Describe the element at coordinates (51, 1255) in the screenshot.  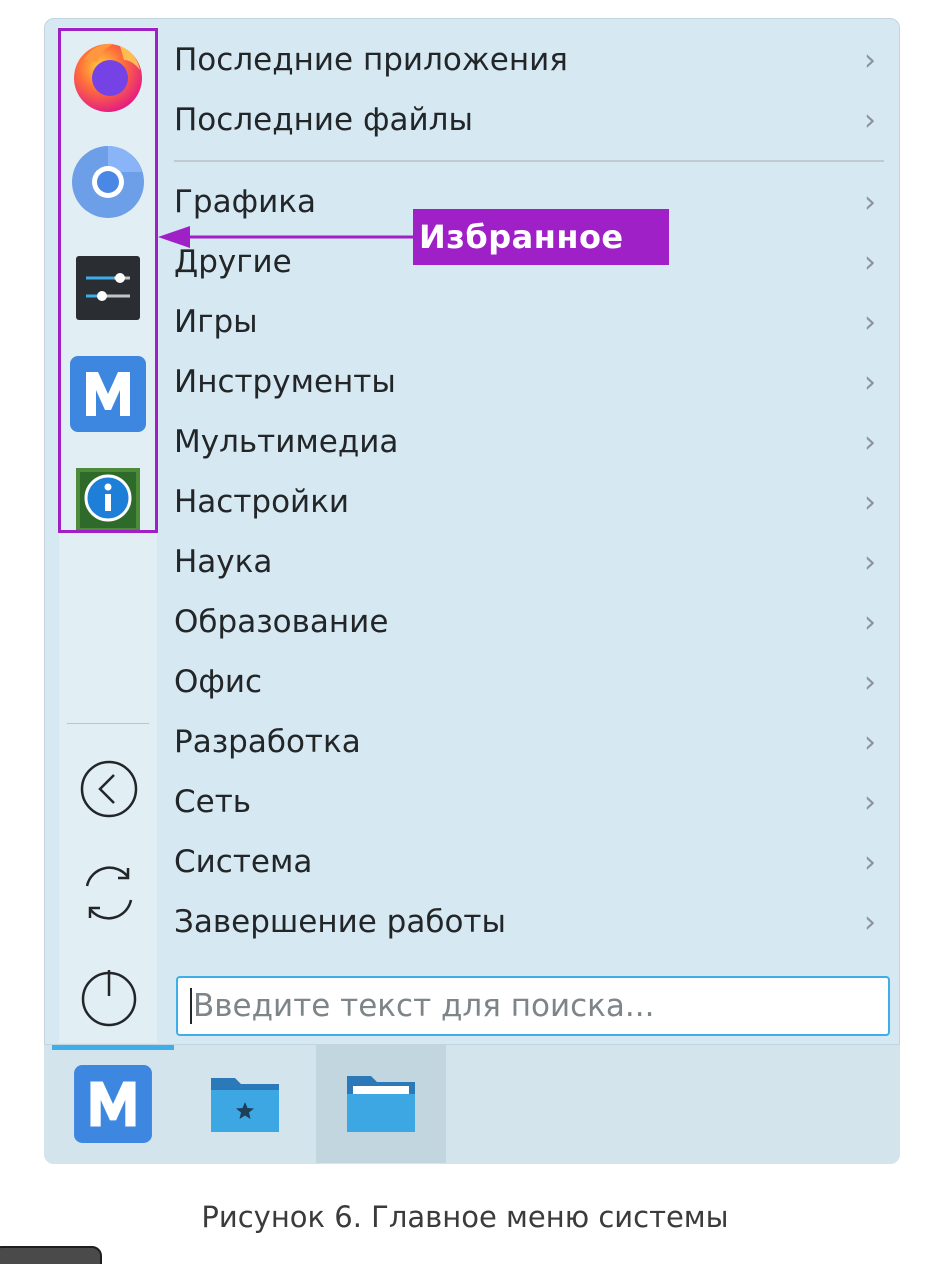
I see `corner-widget` at that location.